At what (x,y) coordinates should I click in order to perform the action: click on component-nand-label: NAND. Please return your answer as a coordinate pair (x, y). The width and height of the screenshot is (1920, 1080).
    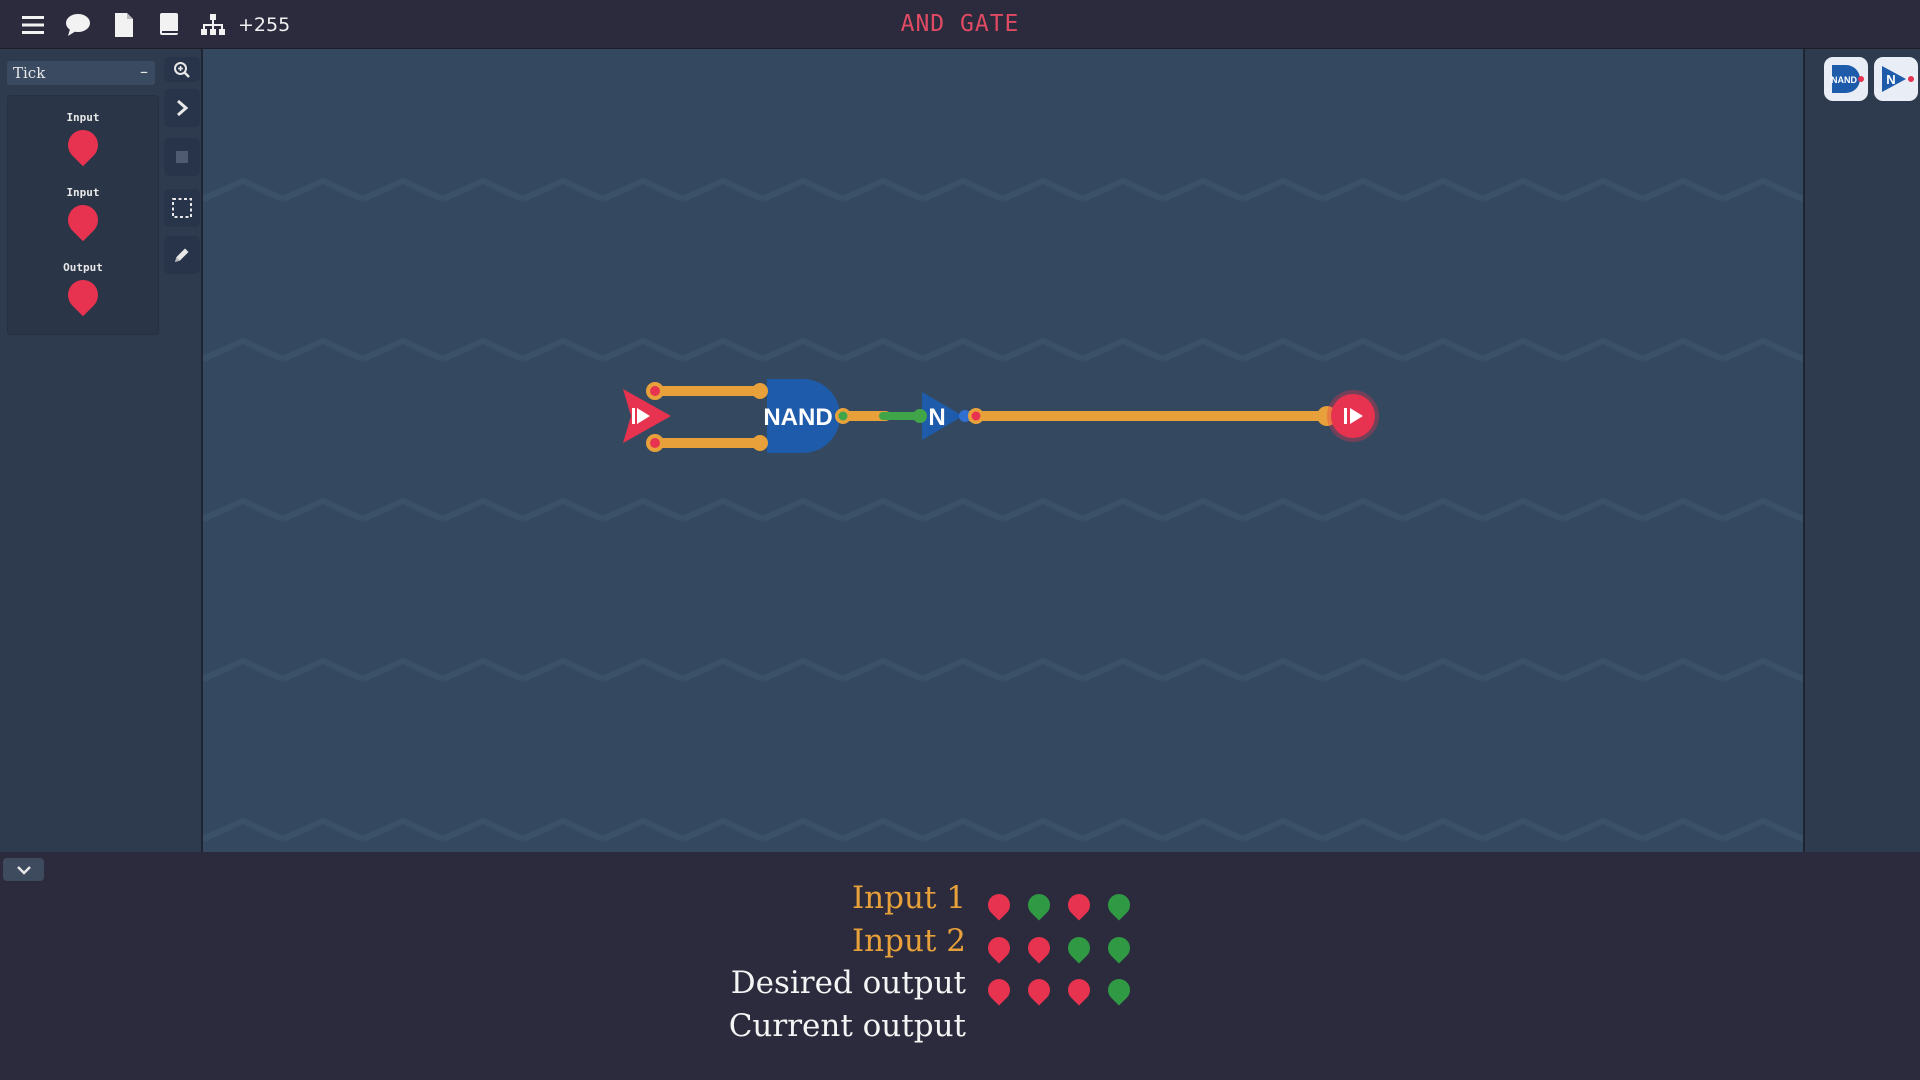
    Looking at the image, I should click on (1844, 80).